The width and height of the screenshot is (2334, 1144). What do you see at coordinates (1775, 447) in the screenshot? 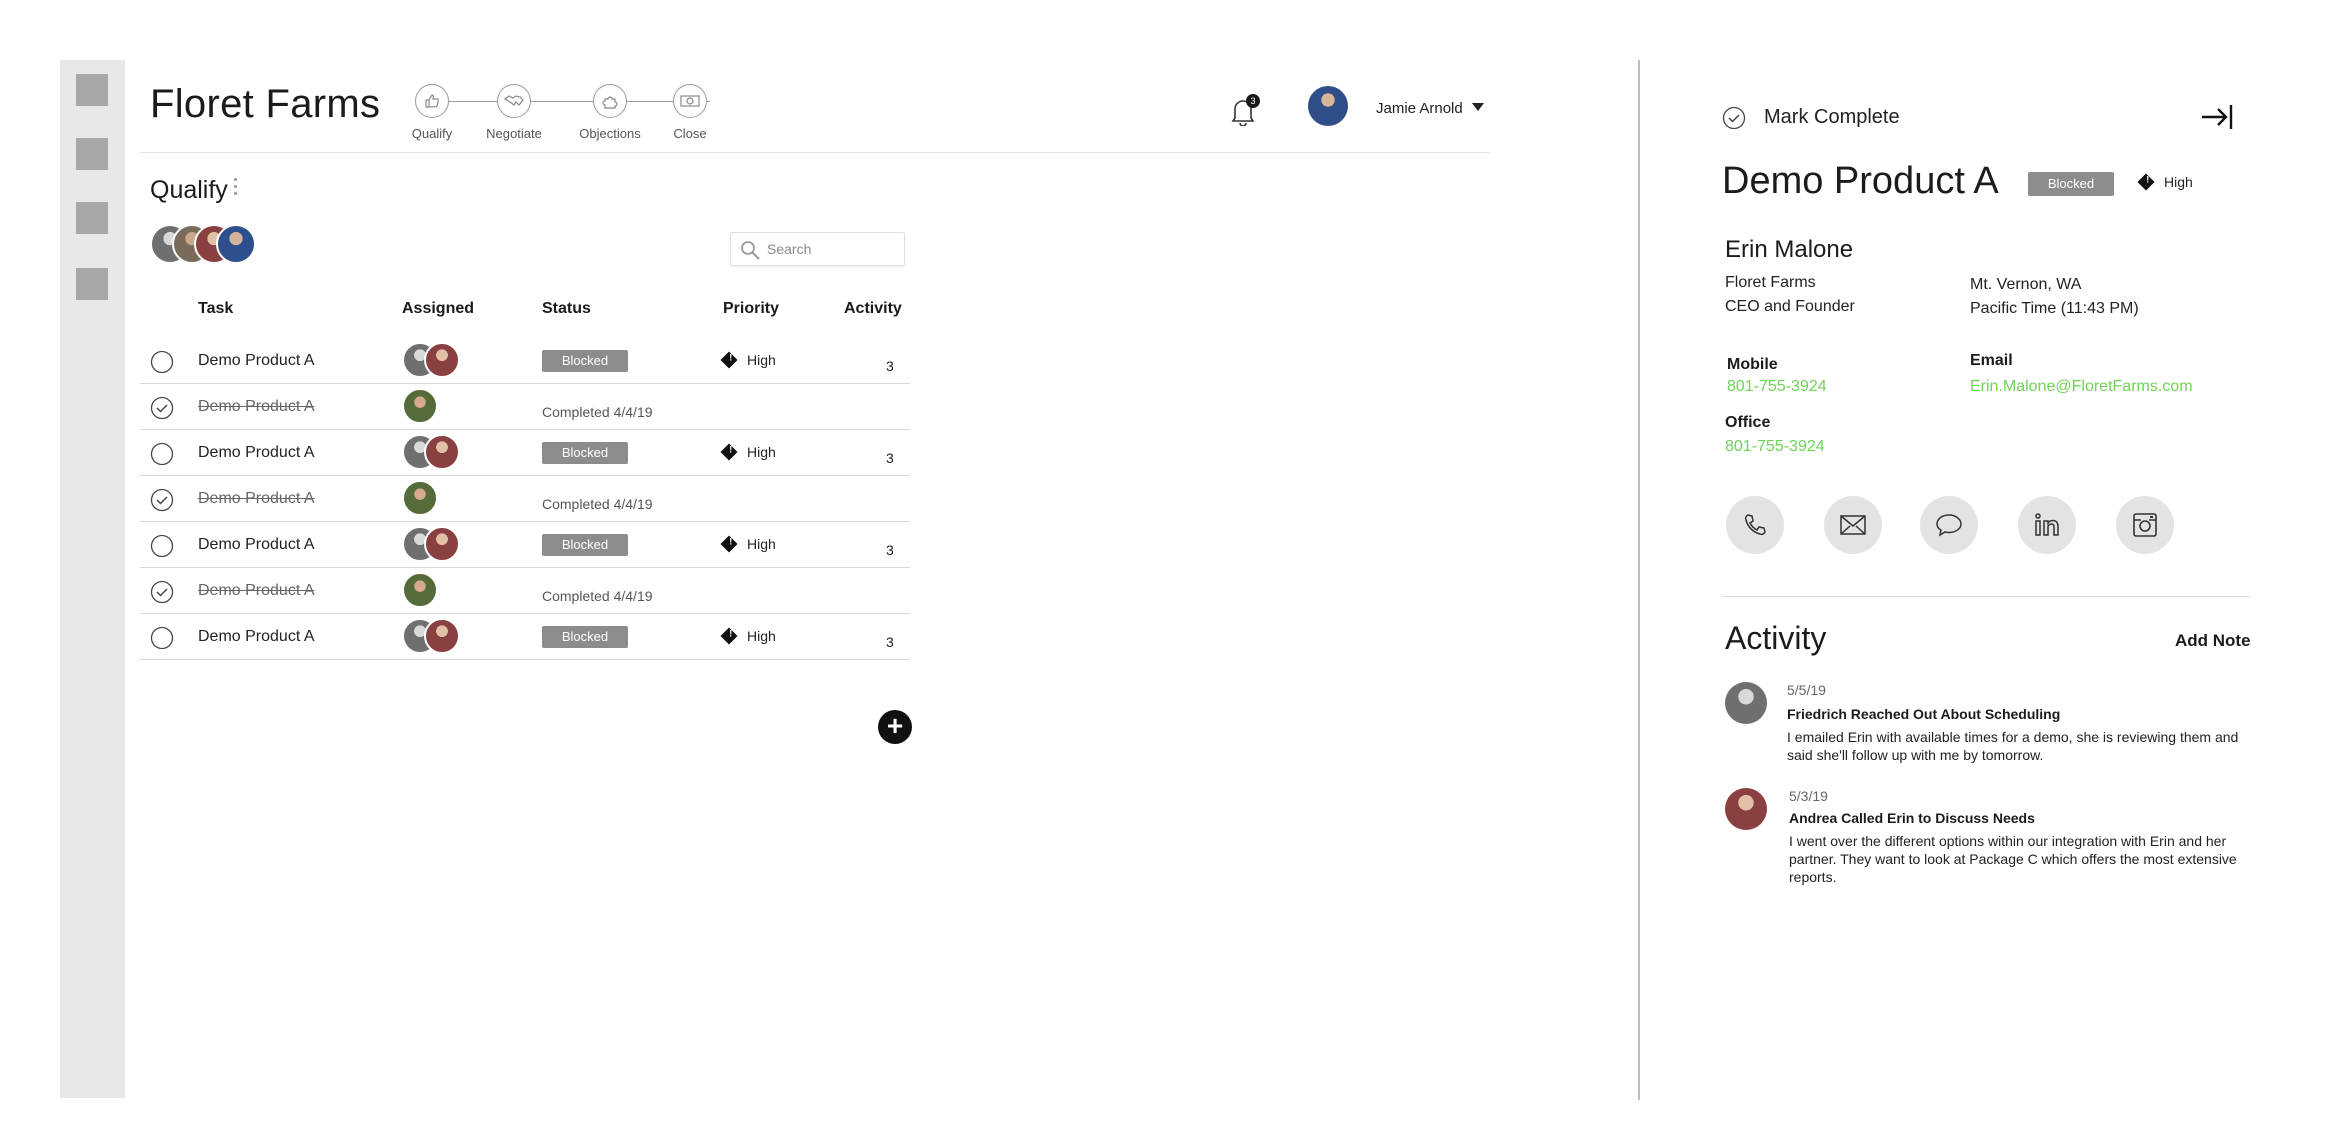
I see `office-phone-link: 801-755-3924` at bounding box center [1775, 447].